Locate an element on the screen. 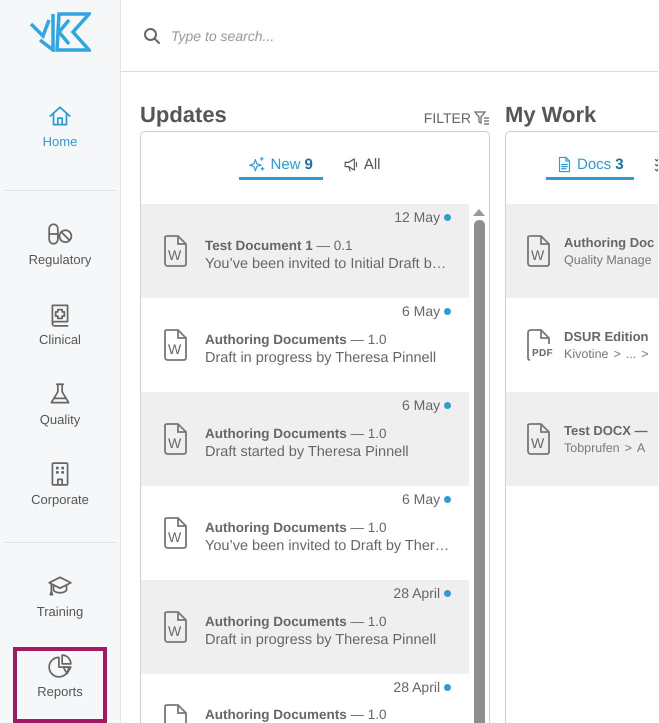 This screenshot has height=723, width=659. pie-chart-icon is located at coordinates (60, 666).